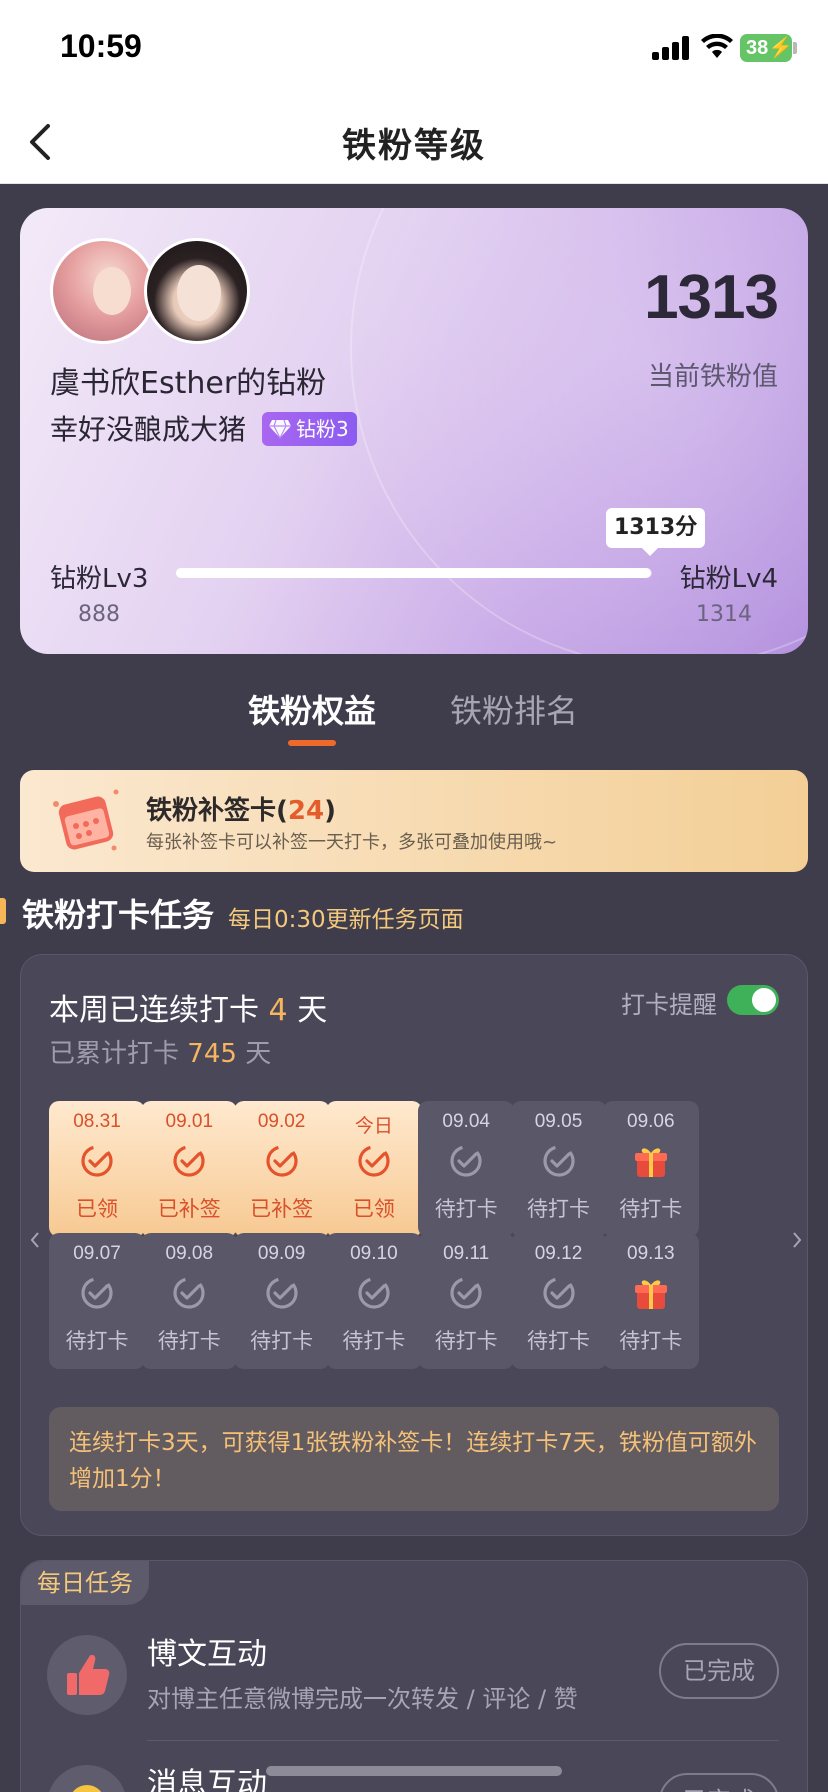 Image resolution: width=828 pixels, height=1792 pixels. What do you see at coordinates (362, 1699) in the screenshot?
I see `task-description: 对博主任意微博完成一次转发 / 评论 / 赞` at bounding box center [362, 1699].